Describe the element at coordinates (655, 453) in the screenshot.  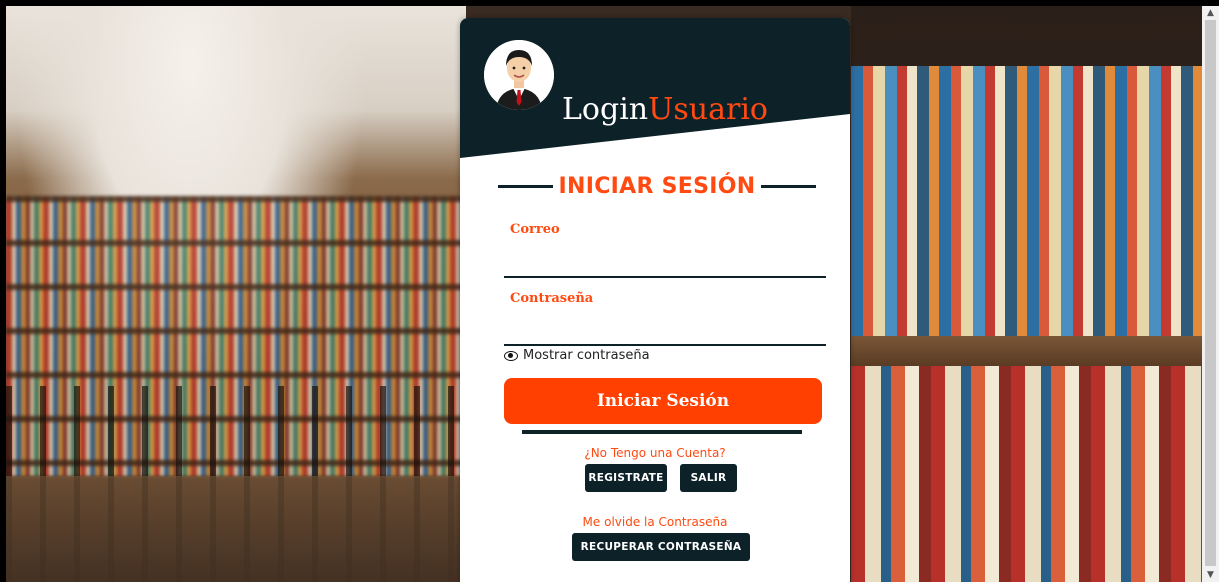
I see `no-account-text: ¿No Tengo una Cuenta?` at that location.